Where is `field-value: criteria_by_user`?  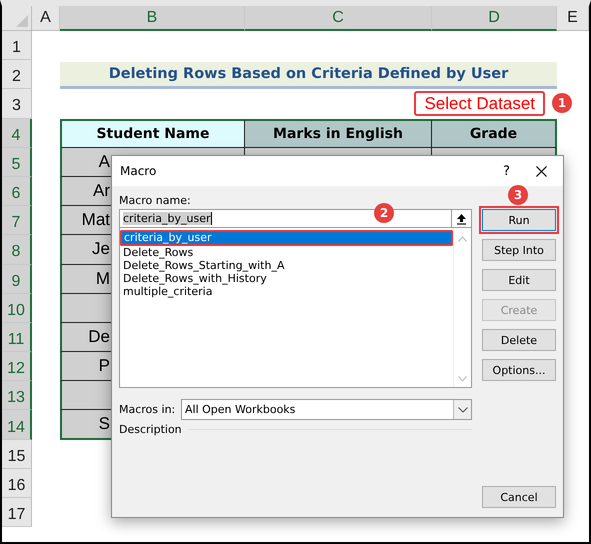
field-value: criteria_by_user is located at coordinates (167, 218).